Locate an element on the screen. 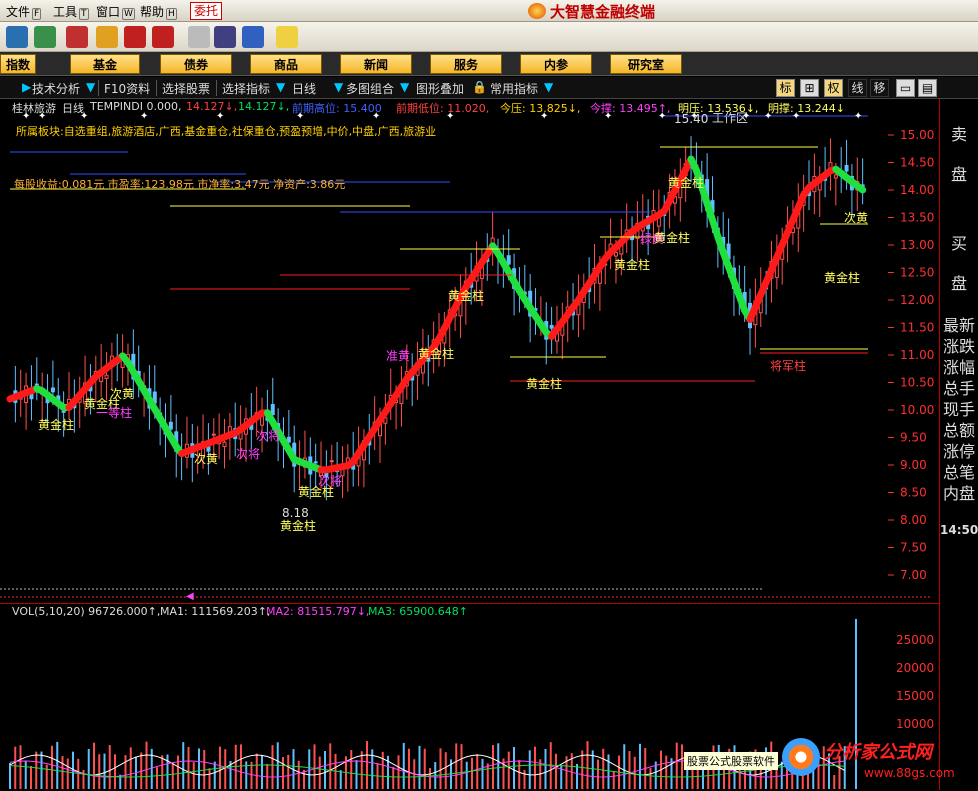  ctl-move: 移 is located at coordinates (879, 88).